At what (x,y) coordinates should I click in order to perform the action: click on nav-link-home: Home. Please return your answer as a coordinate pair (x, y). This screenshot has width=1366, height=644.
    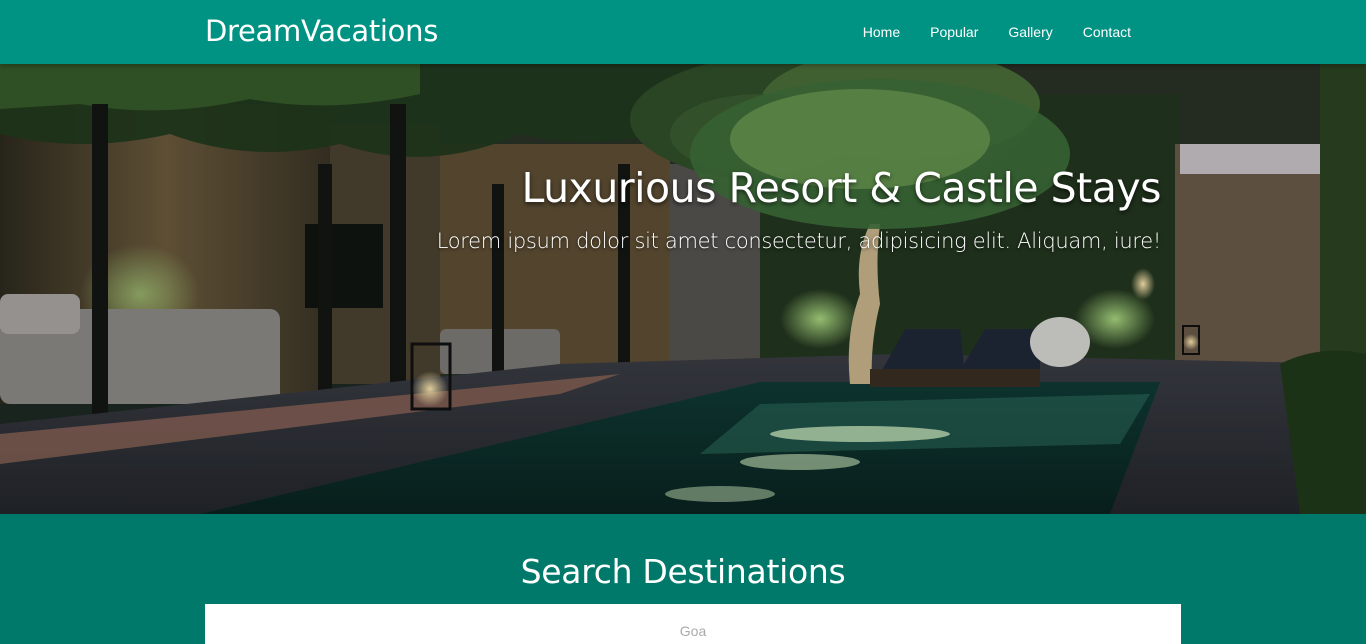
    Looking at the image, I should click on (881, 32).